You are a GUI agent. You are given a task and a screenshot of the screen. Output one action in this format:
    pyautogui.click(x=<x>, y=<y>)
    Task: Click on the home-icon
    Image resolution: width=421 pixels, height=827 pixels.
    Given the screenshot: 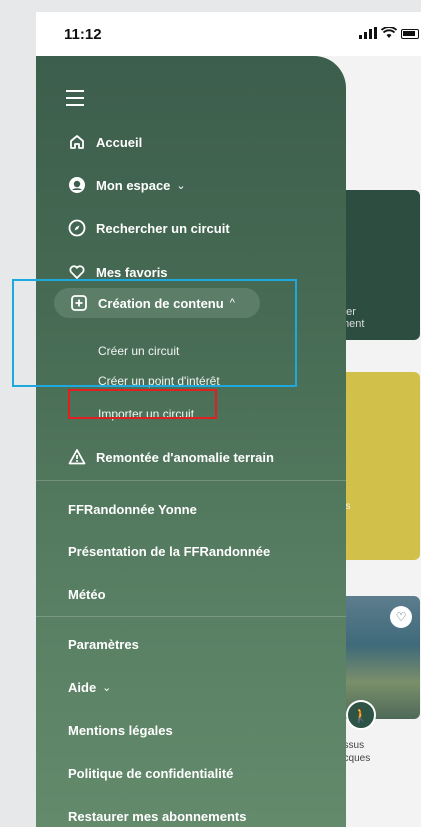 What is the action you would take?
    pyautogui.click(x=77, y=142)
    